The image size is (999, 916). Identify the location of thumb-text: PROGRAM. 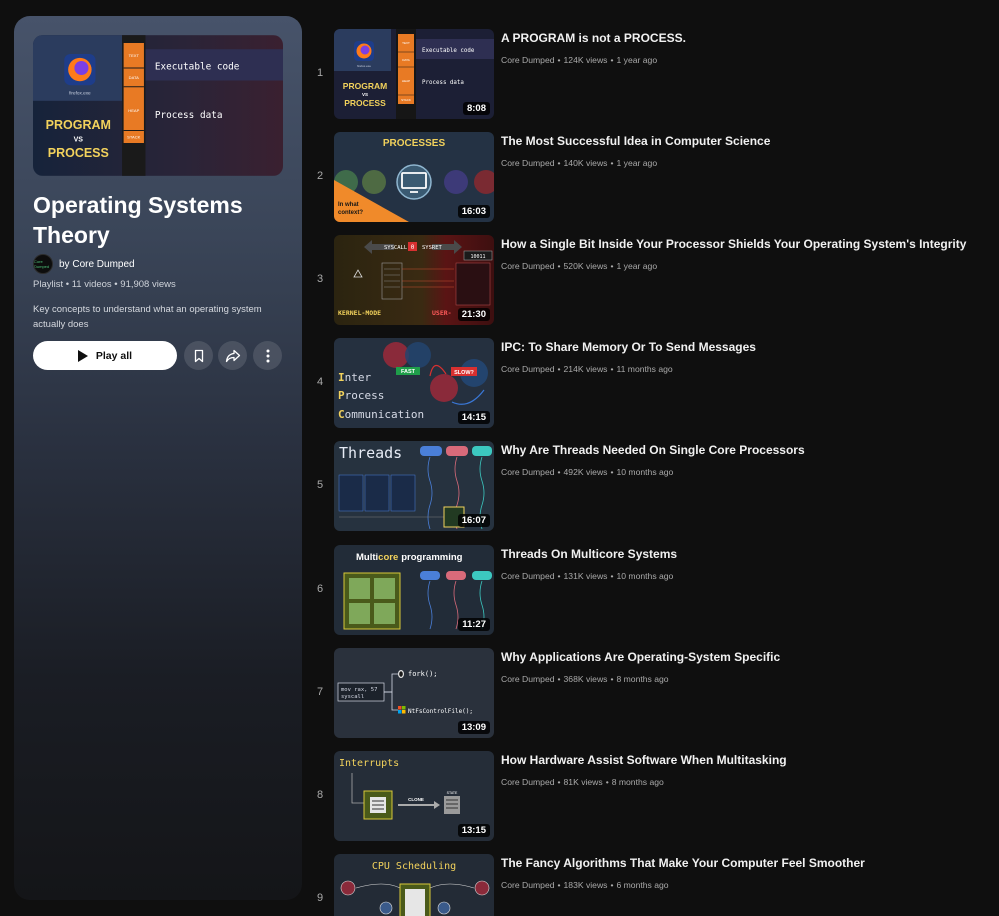
(365, 86).